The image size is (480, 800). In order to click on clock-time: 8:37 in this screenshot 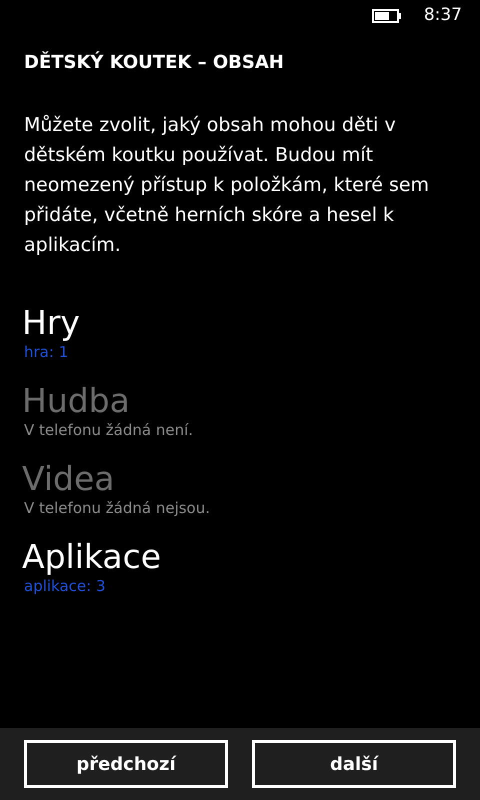, I will do `click(443, 16)`.